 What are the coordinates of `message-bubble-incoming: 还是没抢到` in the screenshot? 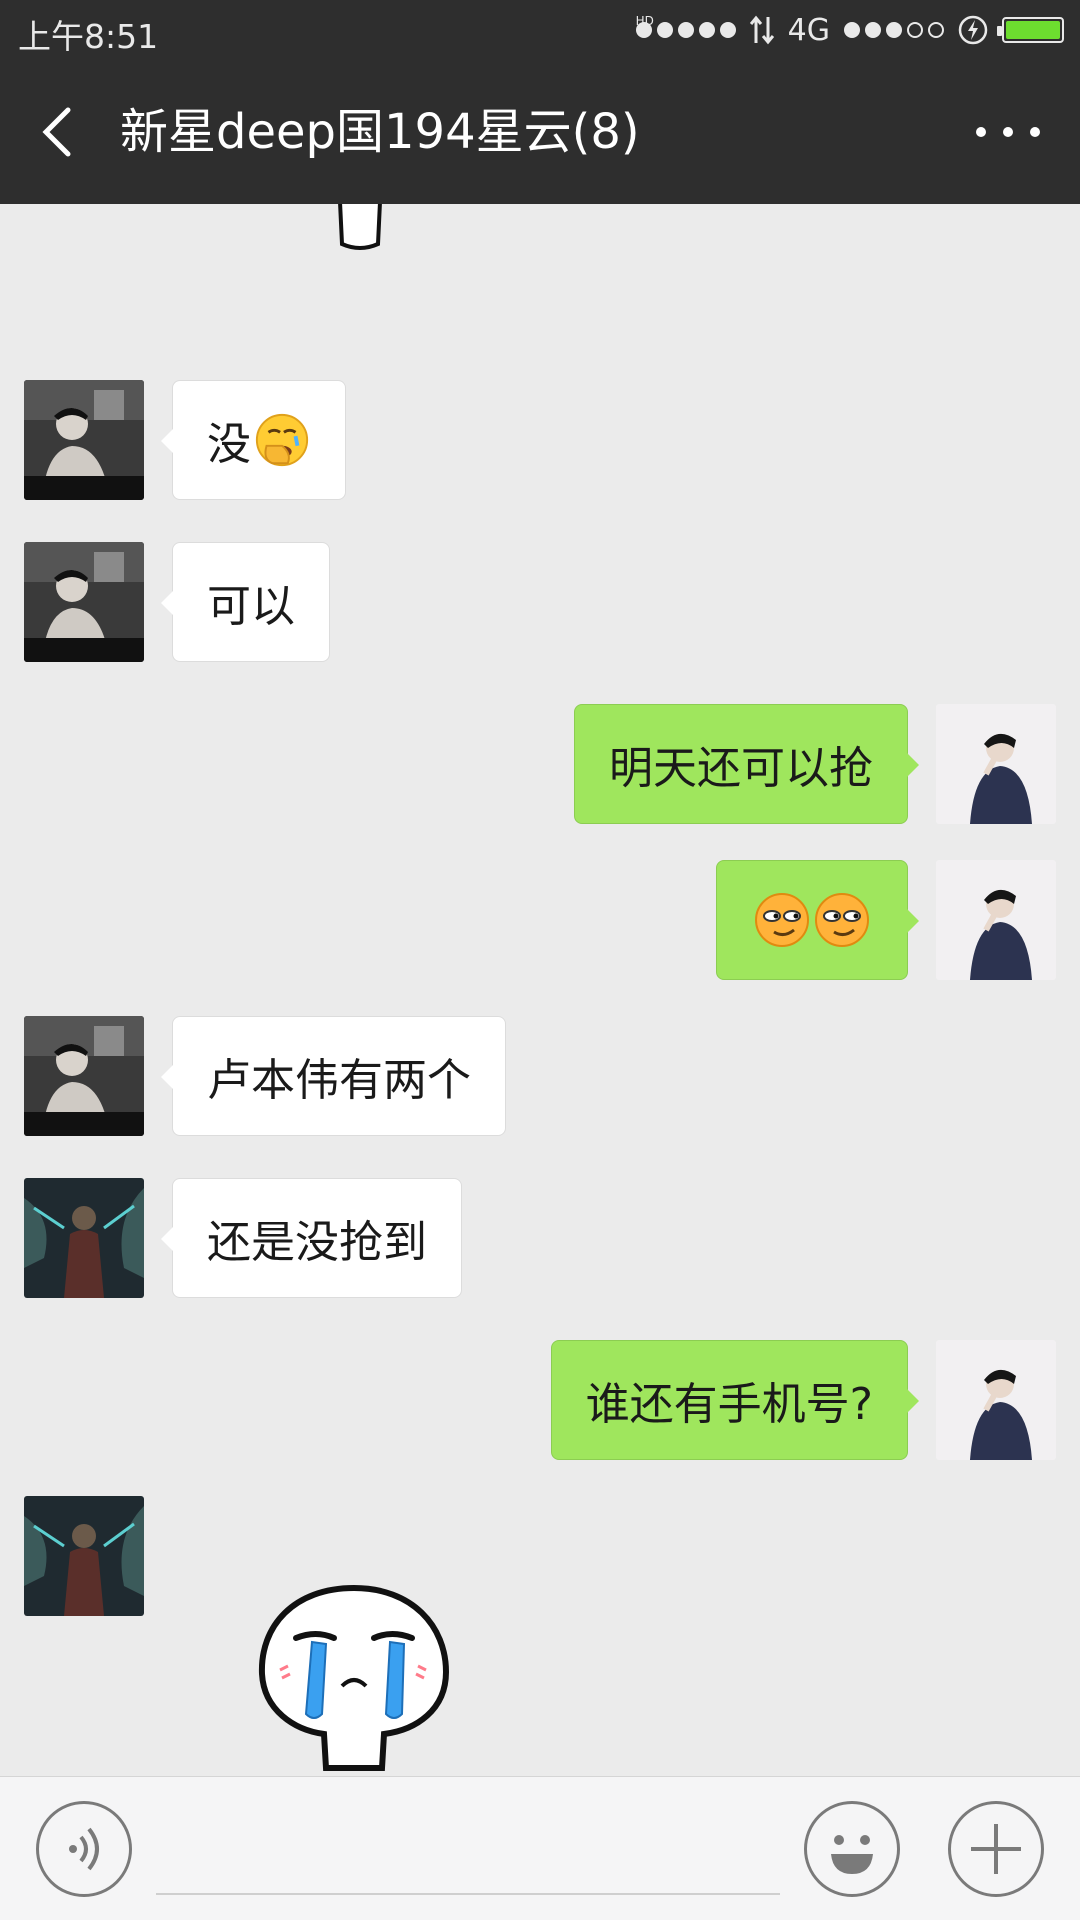 It's located at (311, 1238).